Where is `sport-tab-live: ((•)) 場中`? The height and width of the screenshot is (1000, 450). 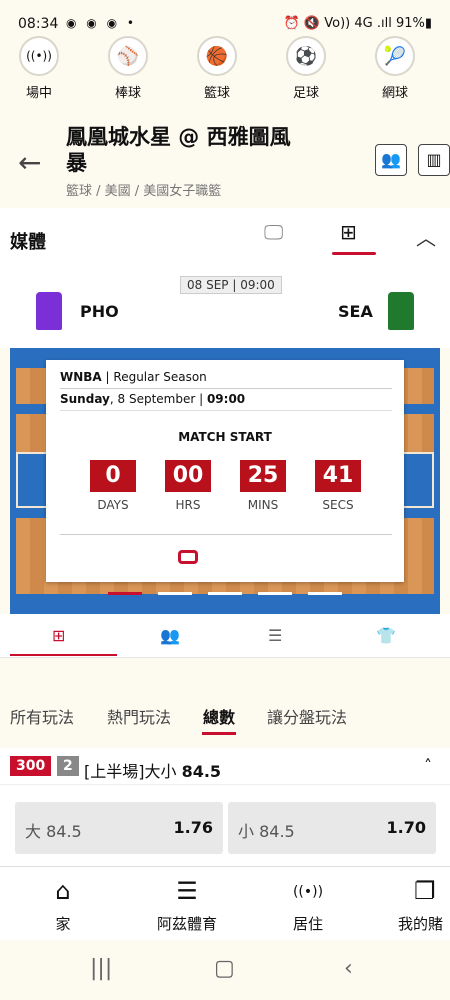 sport-tab-live: ((•)) 場中 is located at coordinates (39, 68).